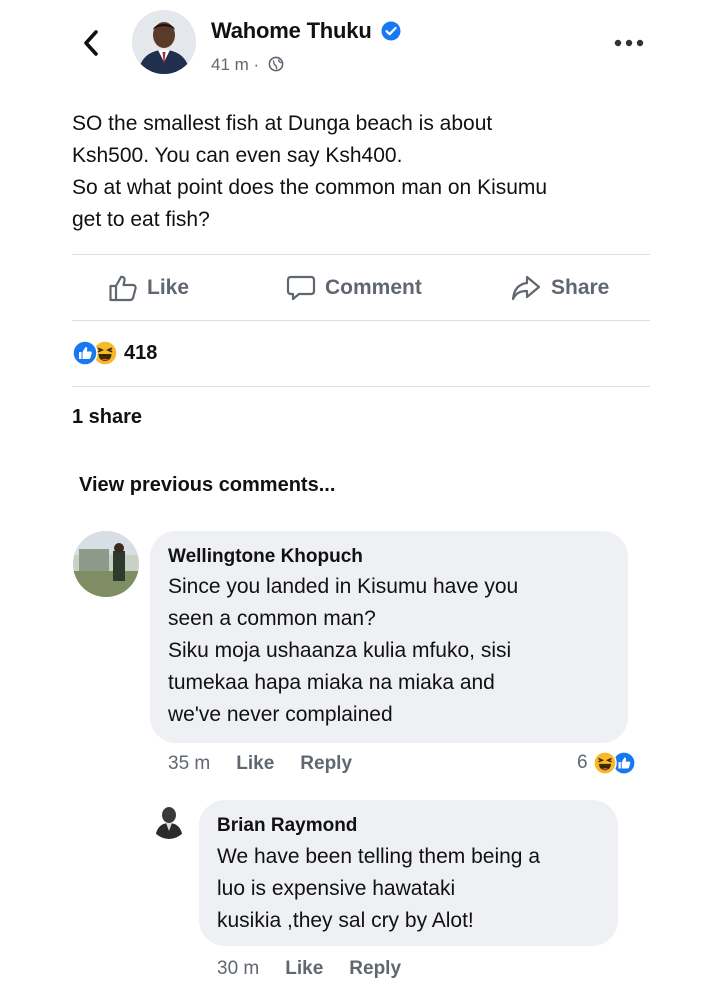  Describe the element at coordinates (141, 352) in the screenshot. I see `reaction-count: 418` at that location.